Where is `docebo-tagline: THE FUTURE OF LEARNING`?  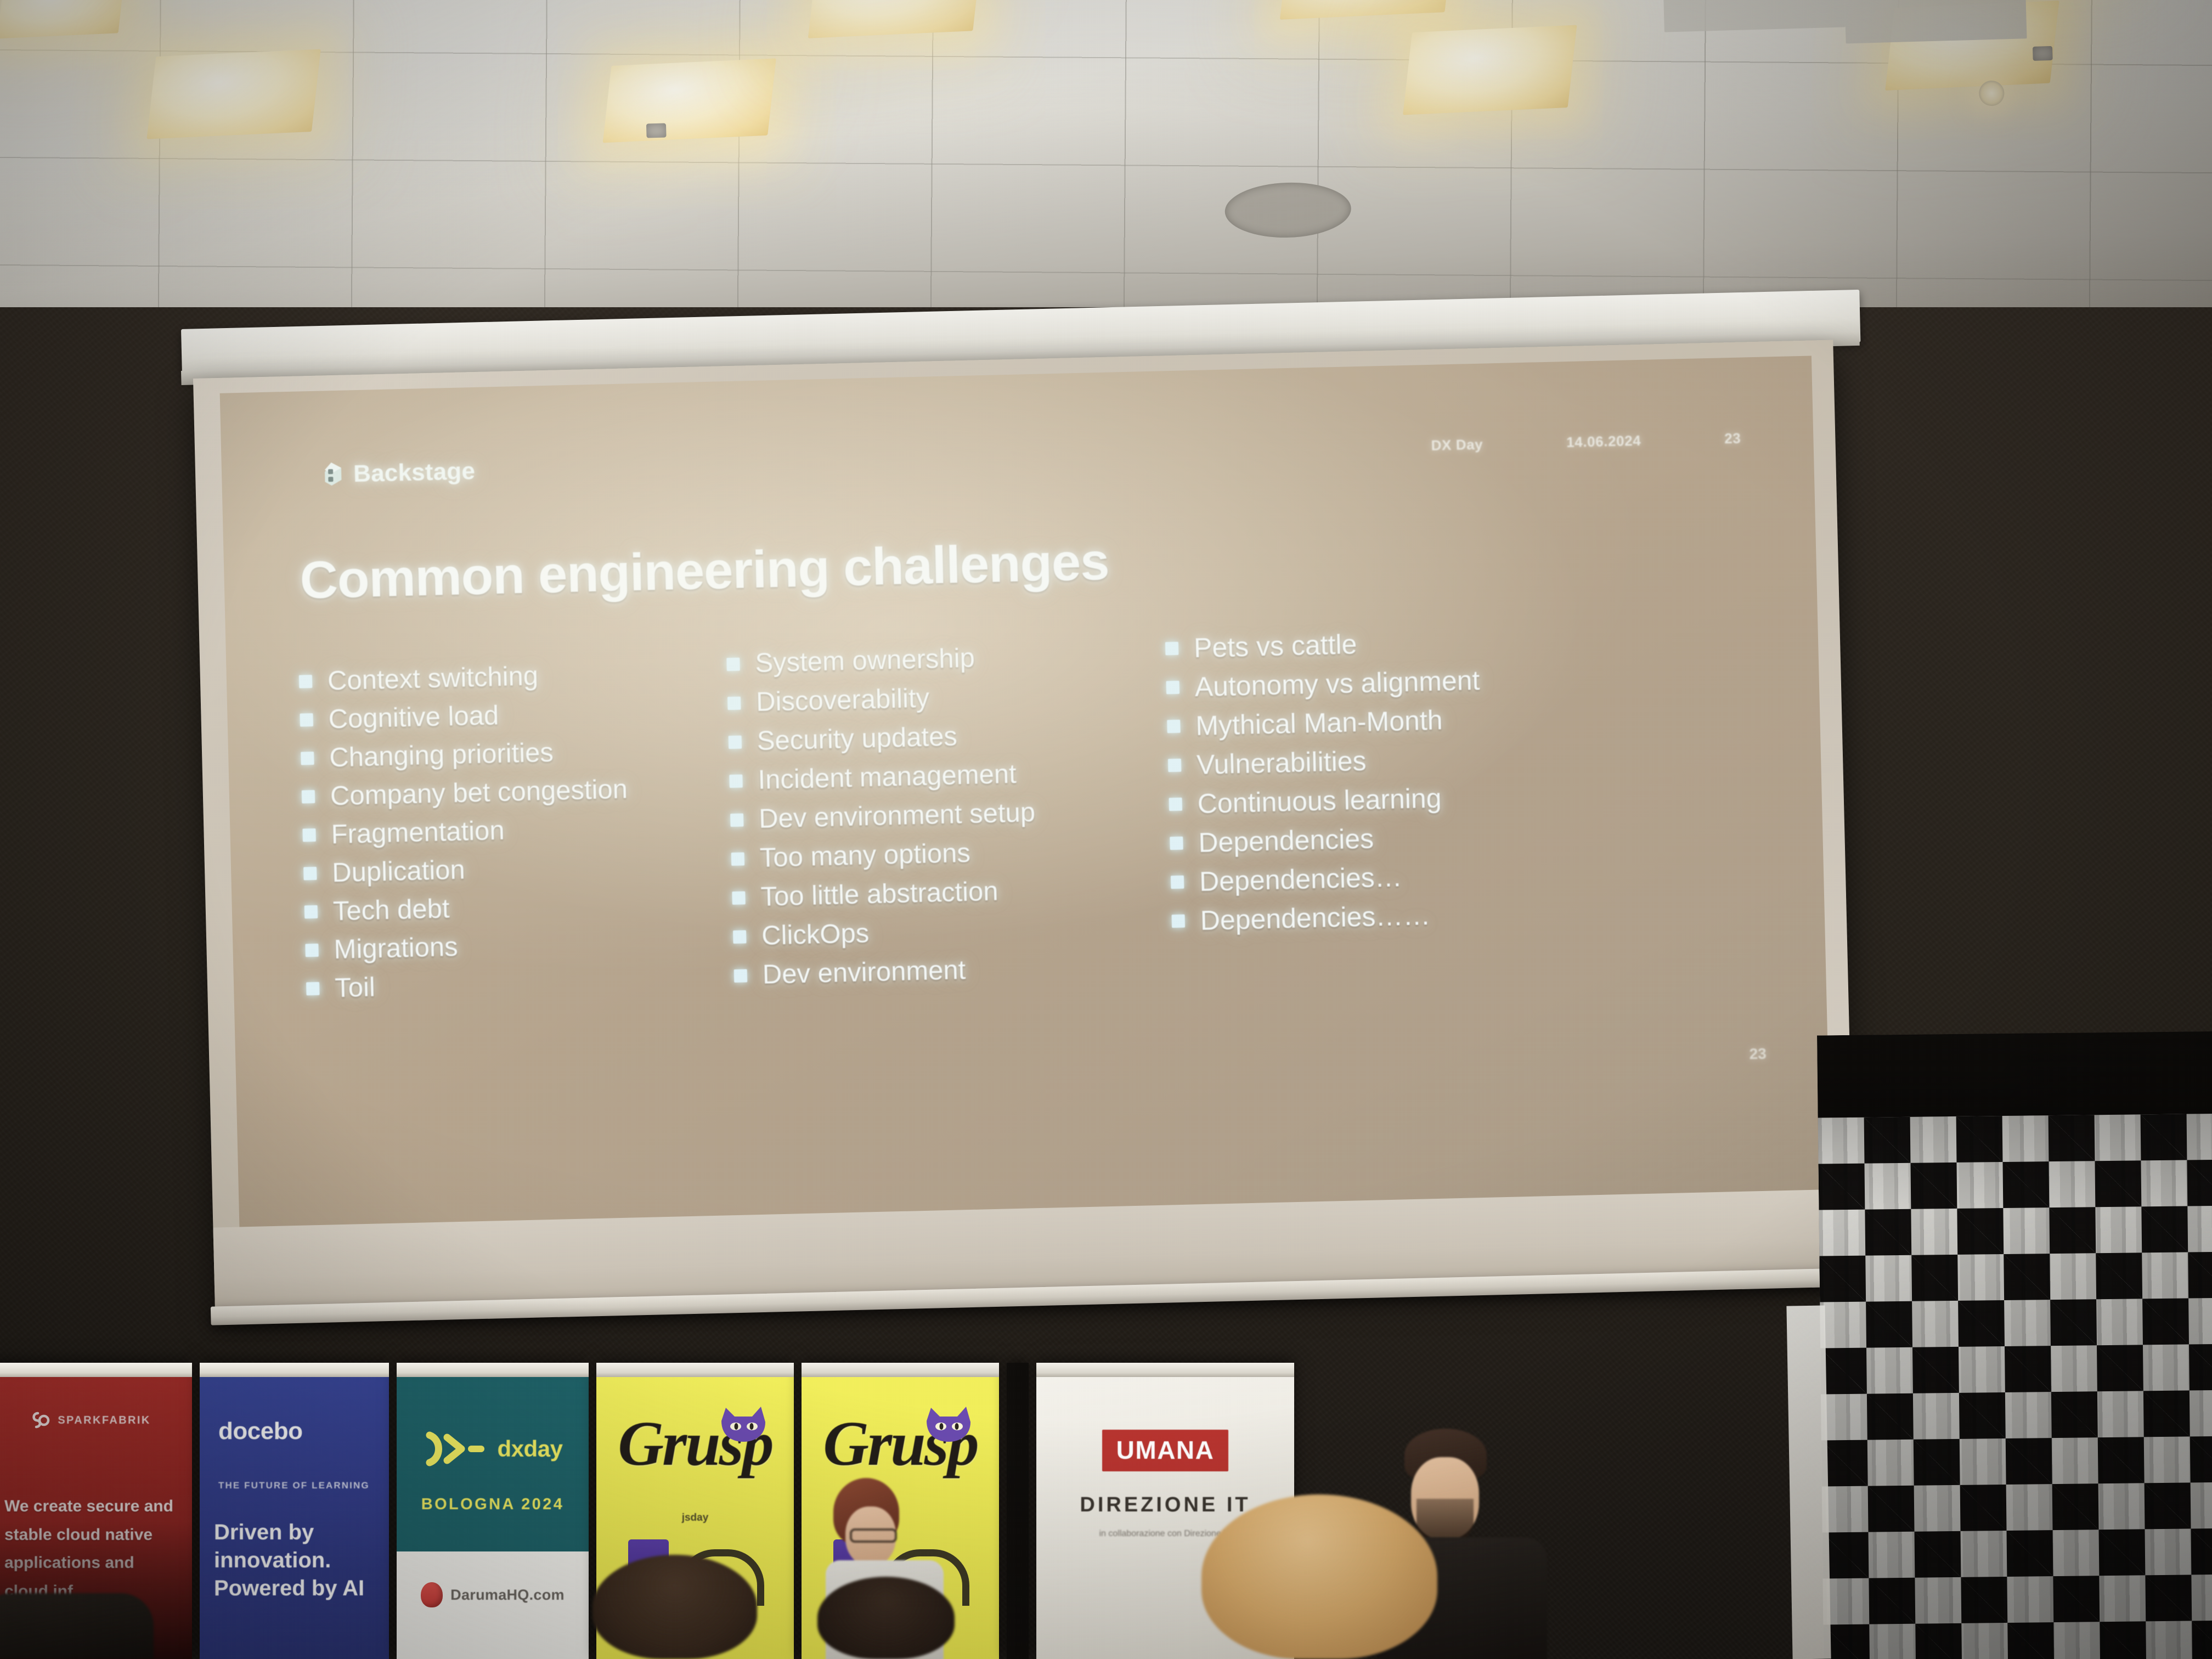 docebo-tagline: THE FUTURE OF LEARNING is located at coordinates (294, 1486).